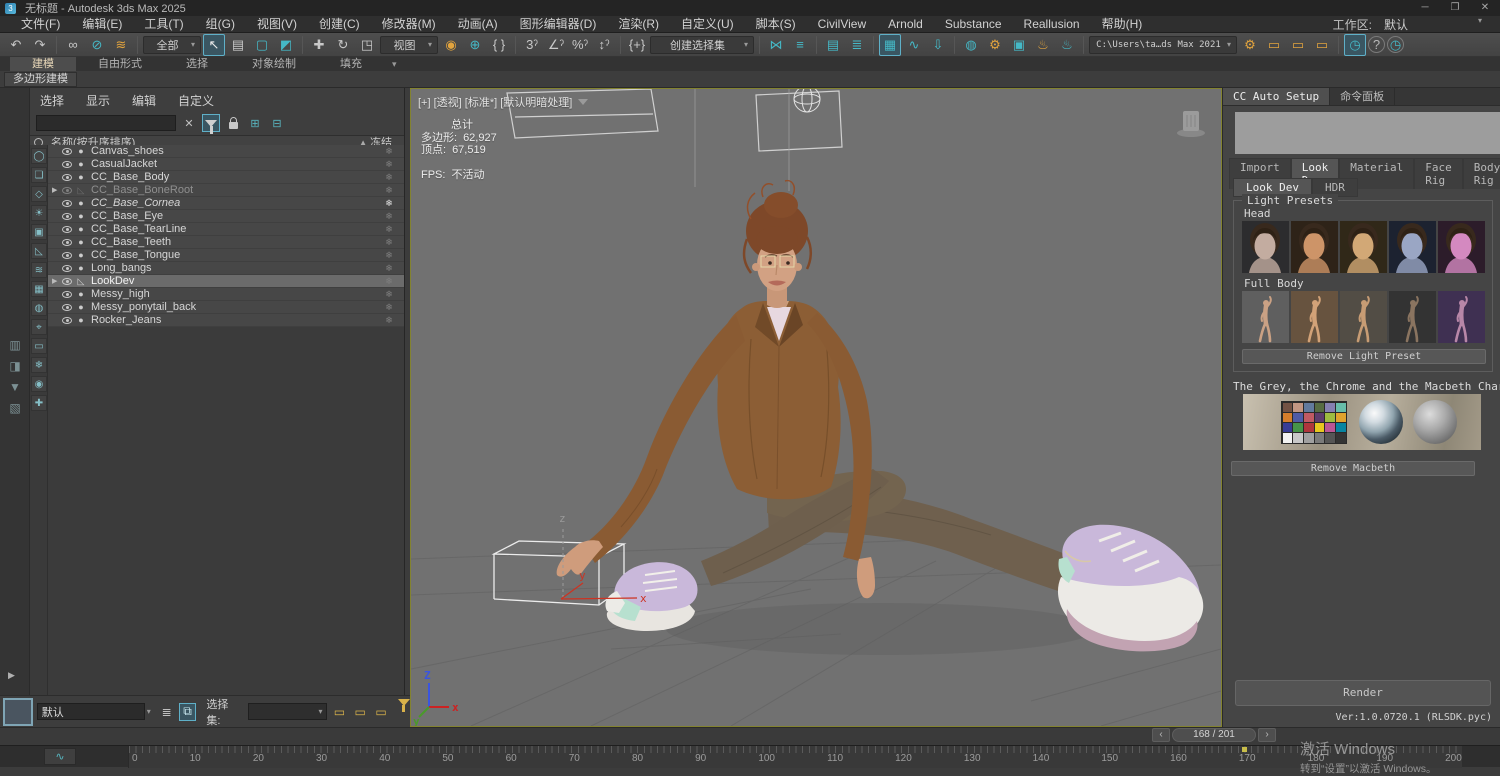  Describe the element at coordinates (381, 712) in the screenshot. I see `subtract-selection-set-icon: ▭` at that location.